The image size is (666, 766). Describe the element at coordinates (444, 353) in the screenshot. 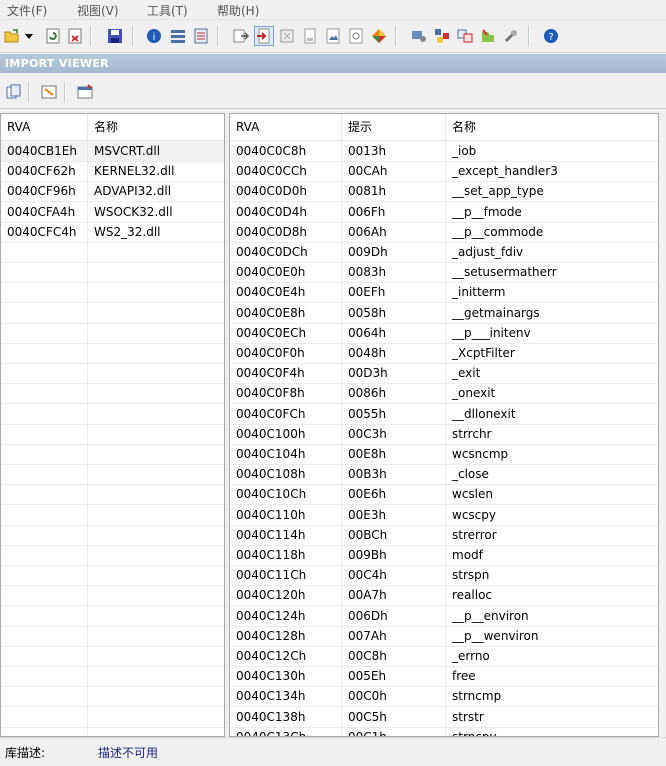

I see `table-row: 0040C0F0h 0048h _XcptFilter` at that location.